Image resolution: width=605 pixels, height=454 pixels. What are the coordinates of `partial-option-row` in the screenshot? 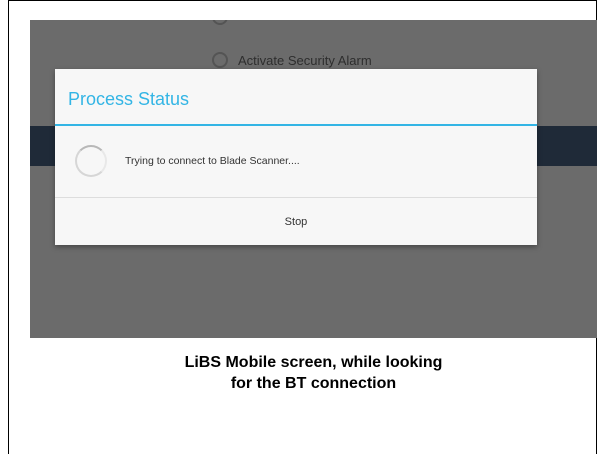 It's located at (225, 24).